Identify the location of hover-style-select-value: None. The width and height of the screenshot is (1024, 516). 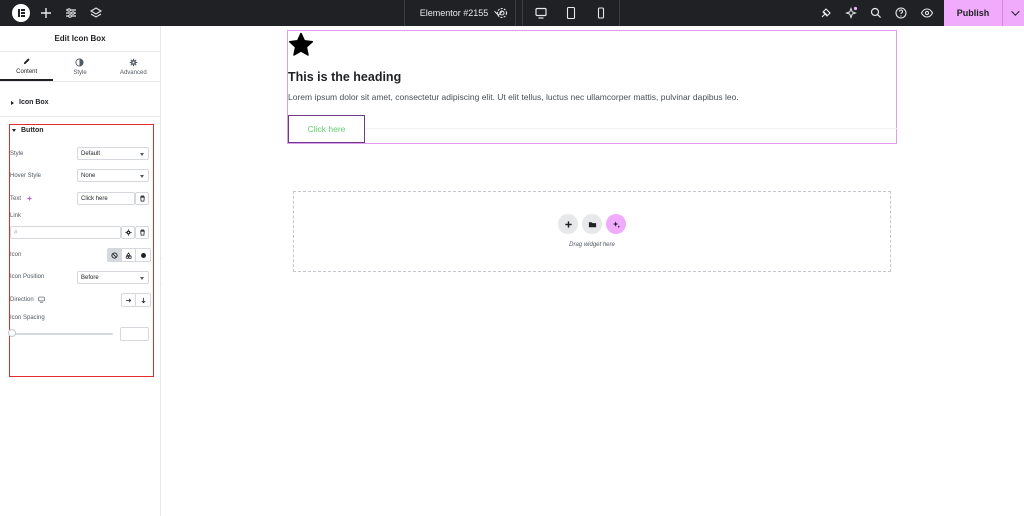
(88, 175).